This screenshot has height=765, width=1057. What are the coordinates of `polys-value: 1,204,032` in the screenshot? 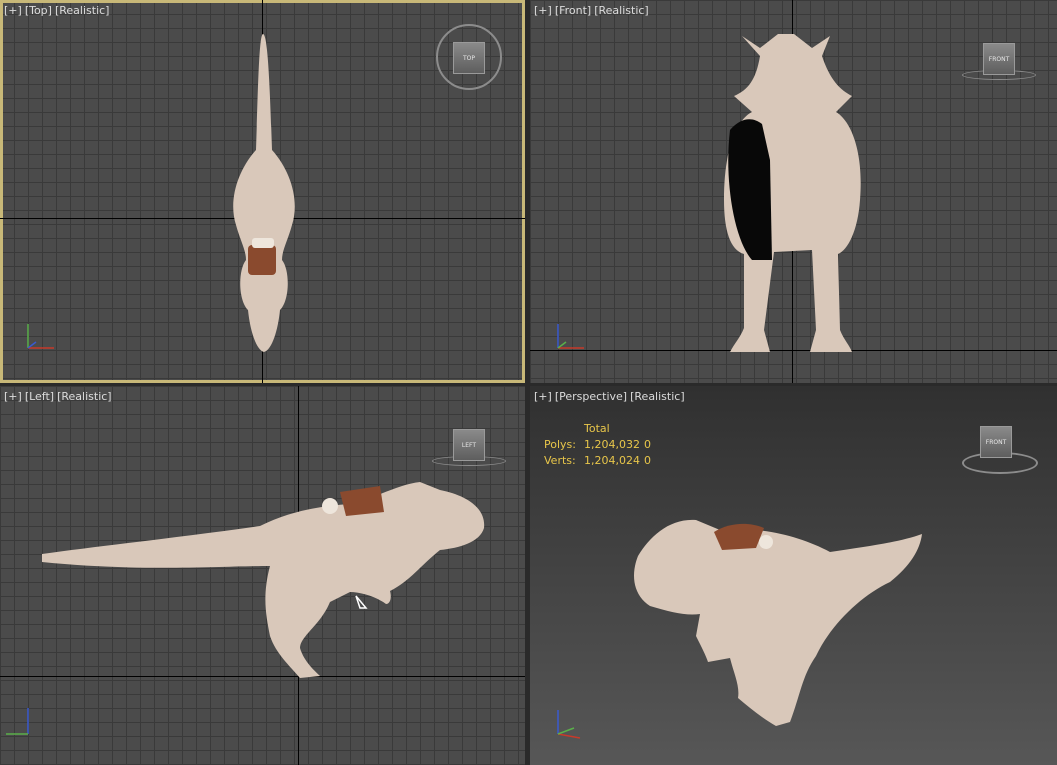 It's located at (612, 444).